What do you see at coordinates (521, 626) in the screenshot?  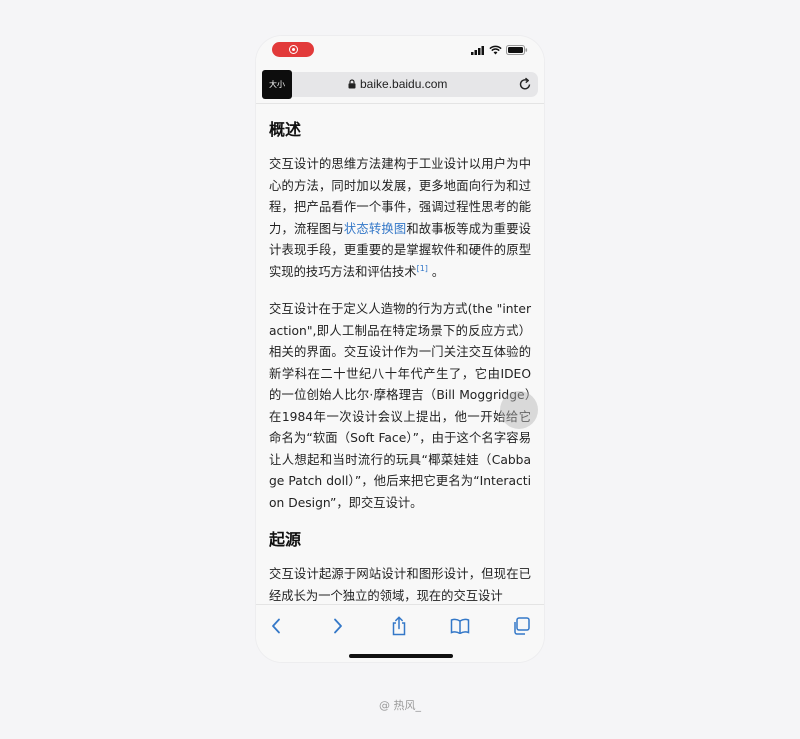 I see `tabs-icon` at bounding box center [521, 626].